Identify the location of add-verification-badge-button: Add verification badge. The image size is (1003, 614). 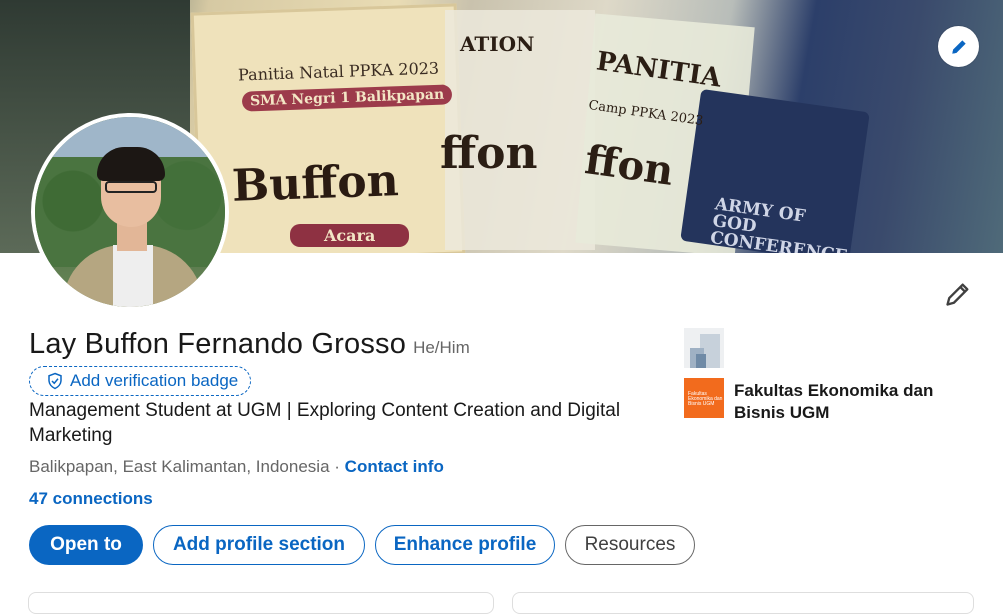
(140, 381).